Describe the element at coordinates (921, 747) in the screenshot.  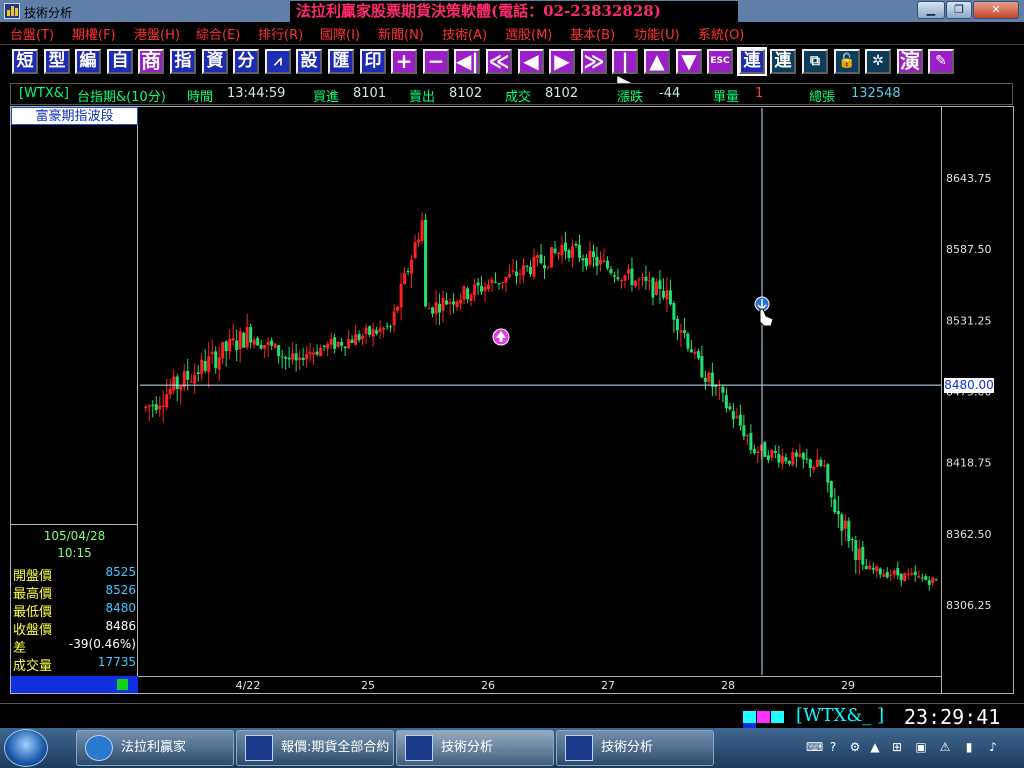
I see `monitor-icon: ▣` at that location.